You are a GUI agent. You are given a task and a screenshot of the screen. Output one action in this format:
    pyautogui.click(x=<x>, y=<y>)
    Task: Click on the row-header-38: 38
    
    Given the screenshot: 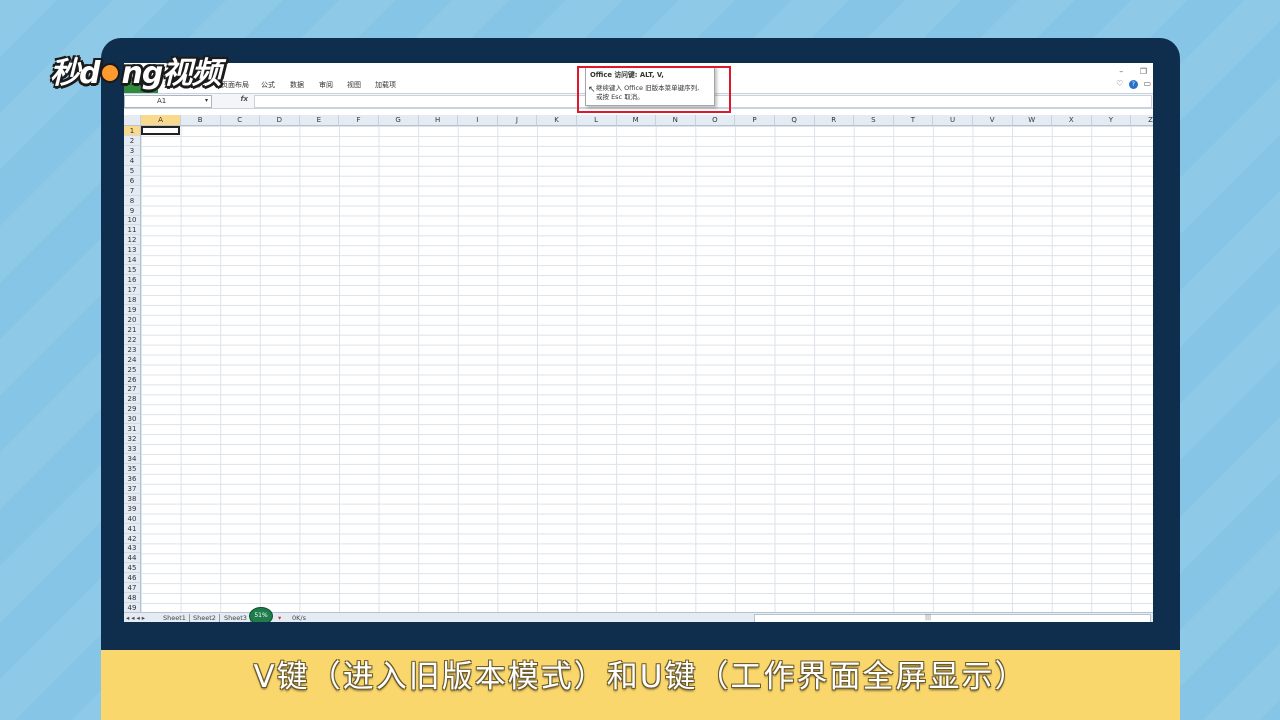 What is the action you would take?
    pyautogui.click(x=132, y=499)
    